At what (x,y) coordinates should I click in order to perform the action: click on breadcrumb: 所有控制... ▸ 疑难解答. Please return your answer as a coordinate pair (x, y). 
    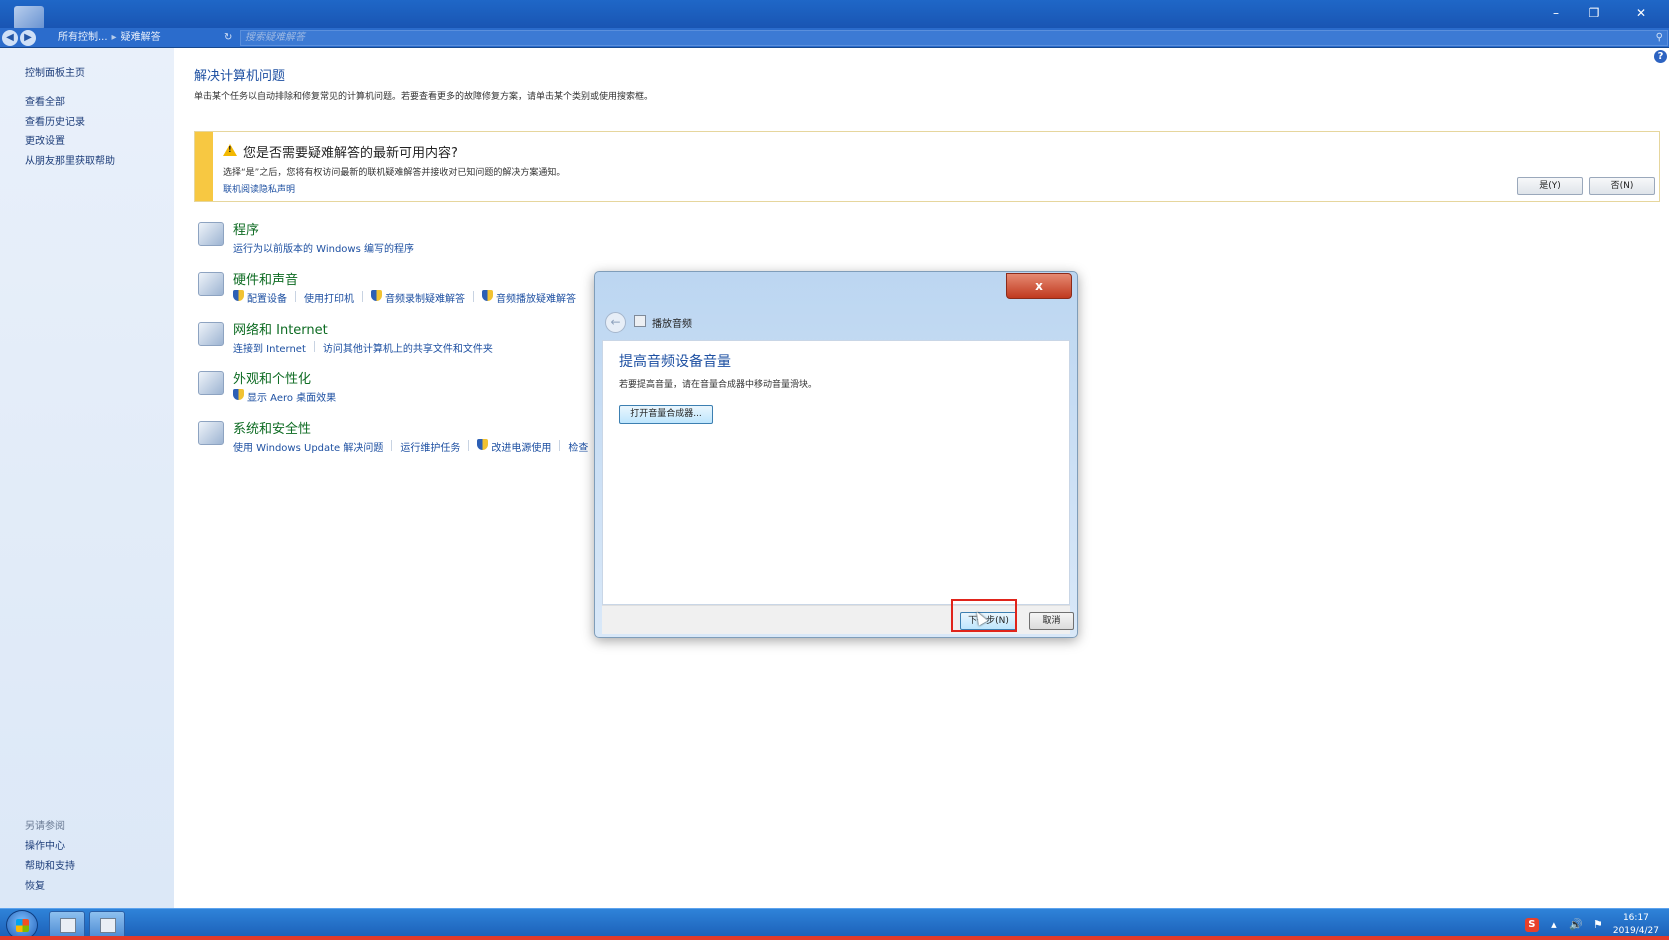
    Looking at the image, I should click on (141, 38).